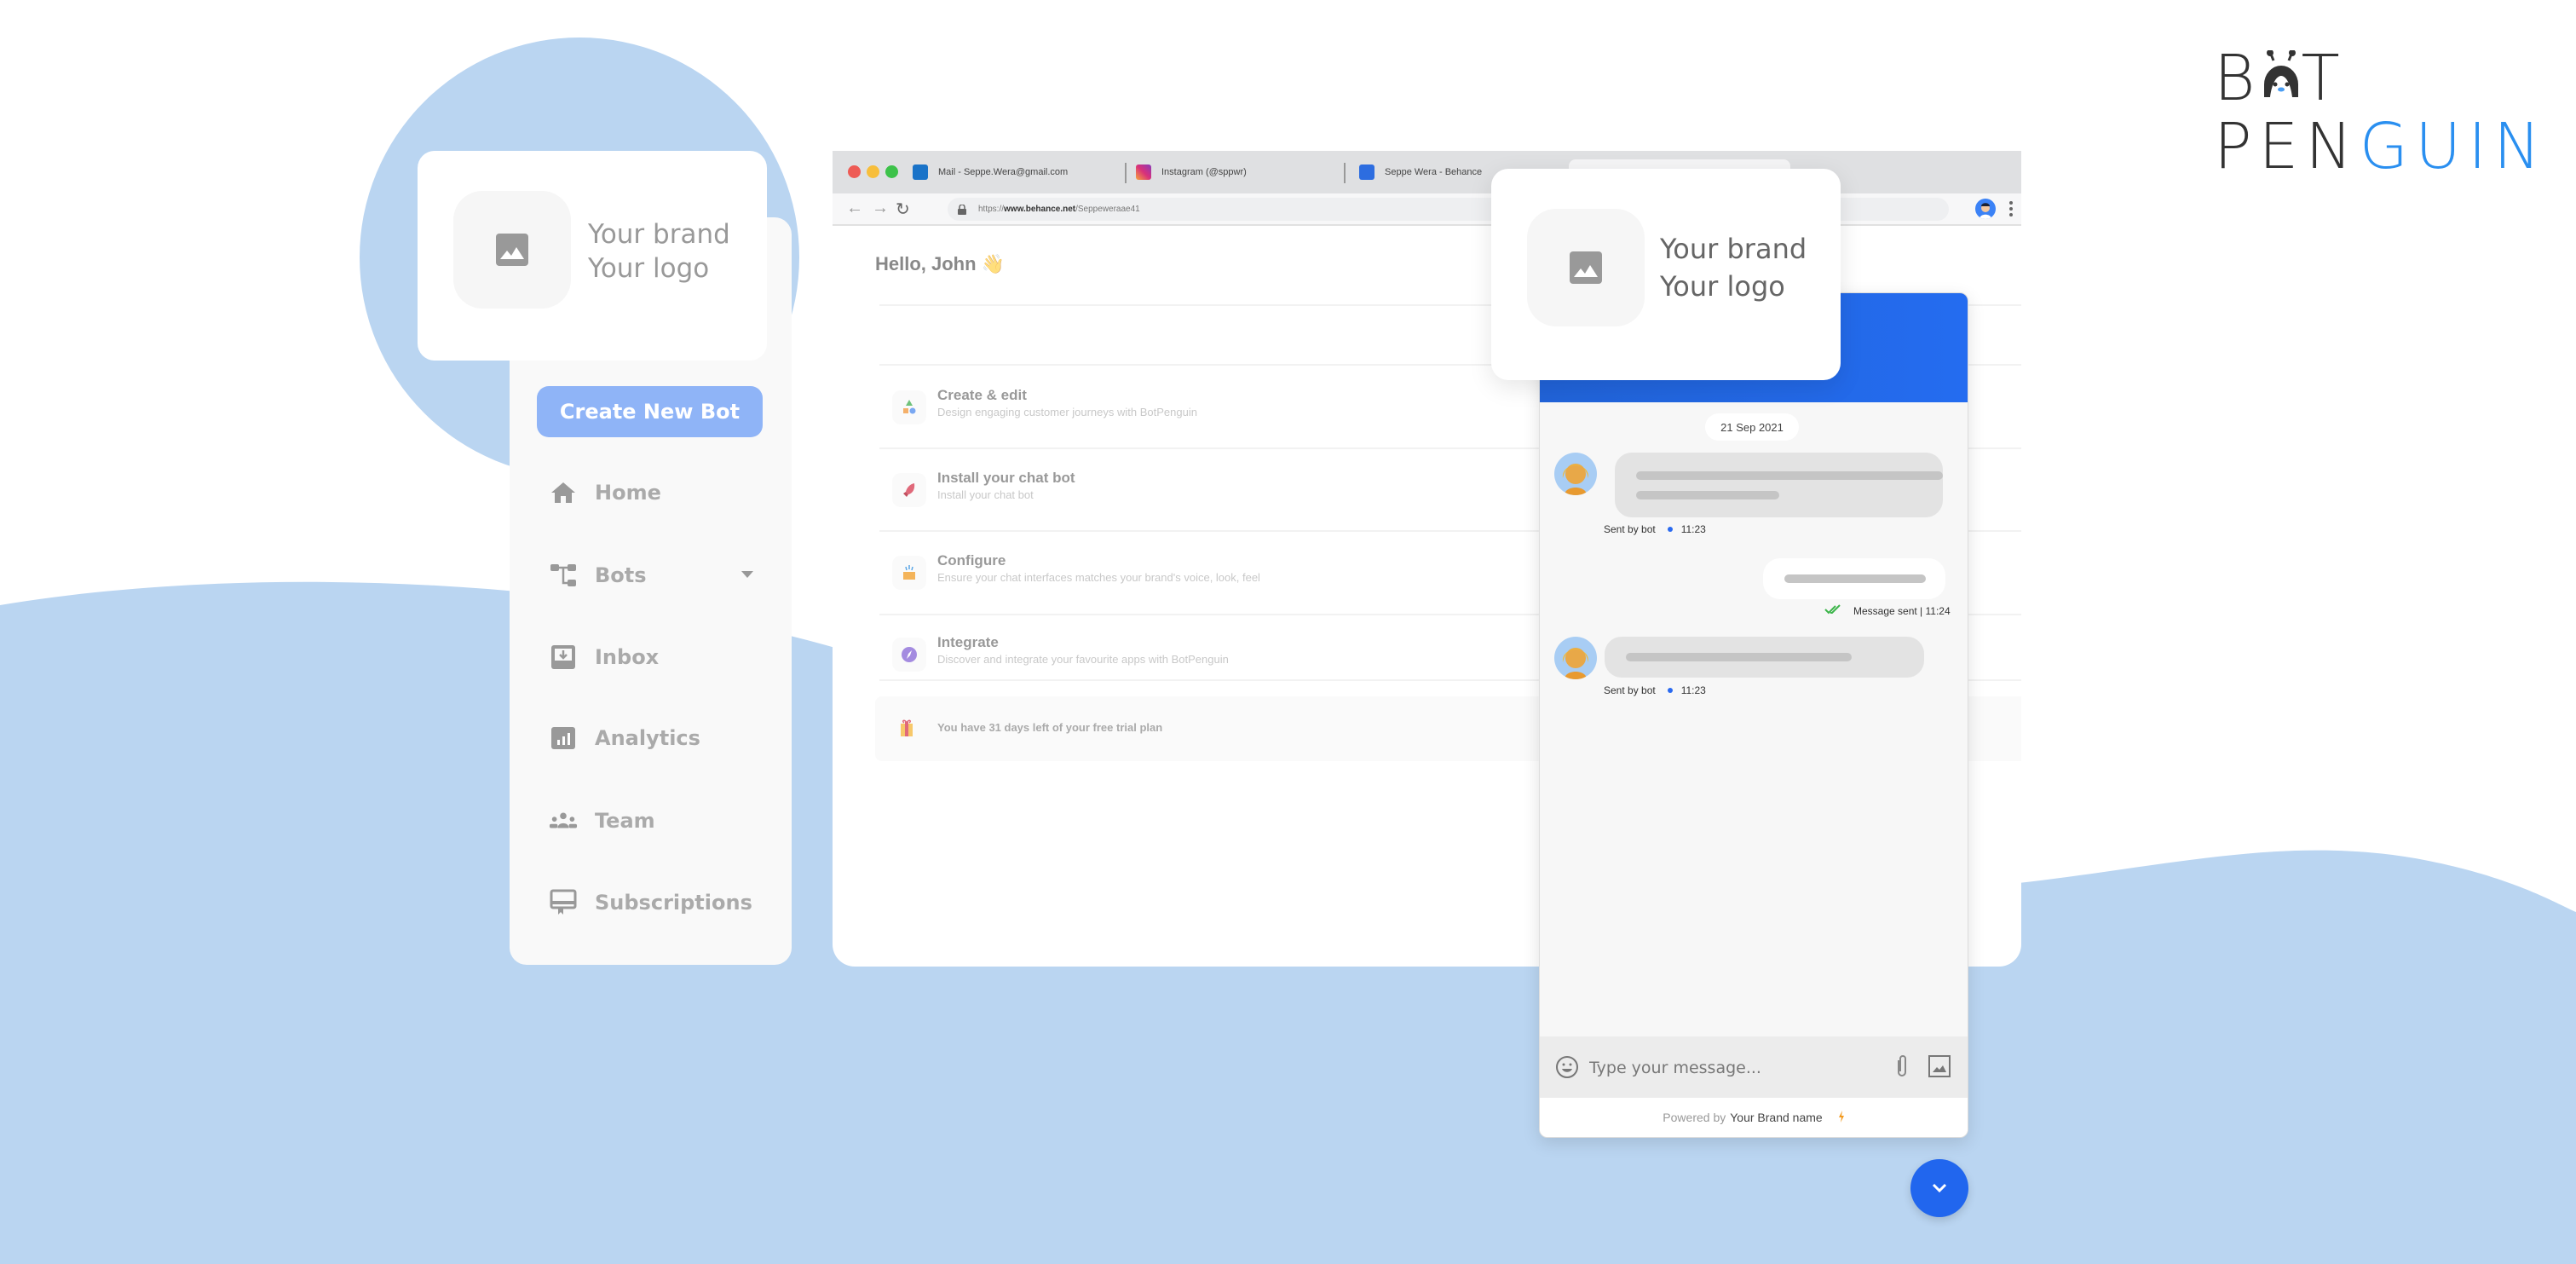  What do you see at coordinates (651, 657) in the screenshot?
I see `sidebar-item-inbox: Inbox` at bounding box center [651, 657].